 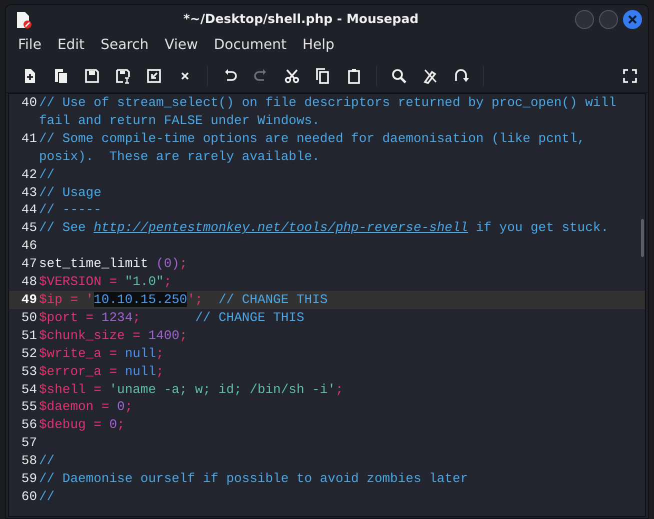 What do you see at coordinates (29, 353) in the screenshot?
I see `line-number: 52` at bounding box center [29, 353].